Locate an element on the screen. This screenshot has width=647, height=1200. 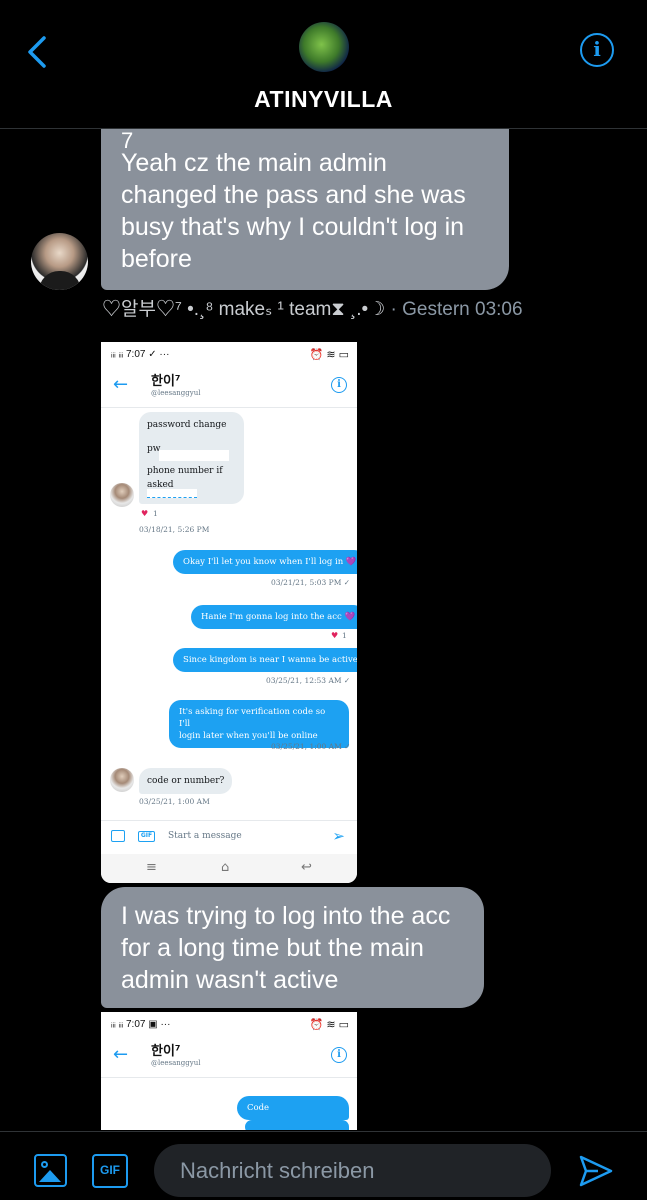
sent-message: Since kingdom is near I wanna be active is located at coordinates (265, 660).